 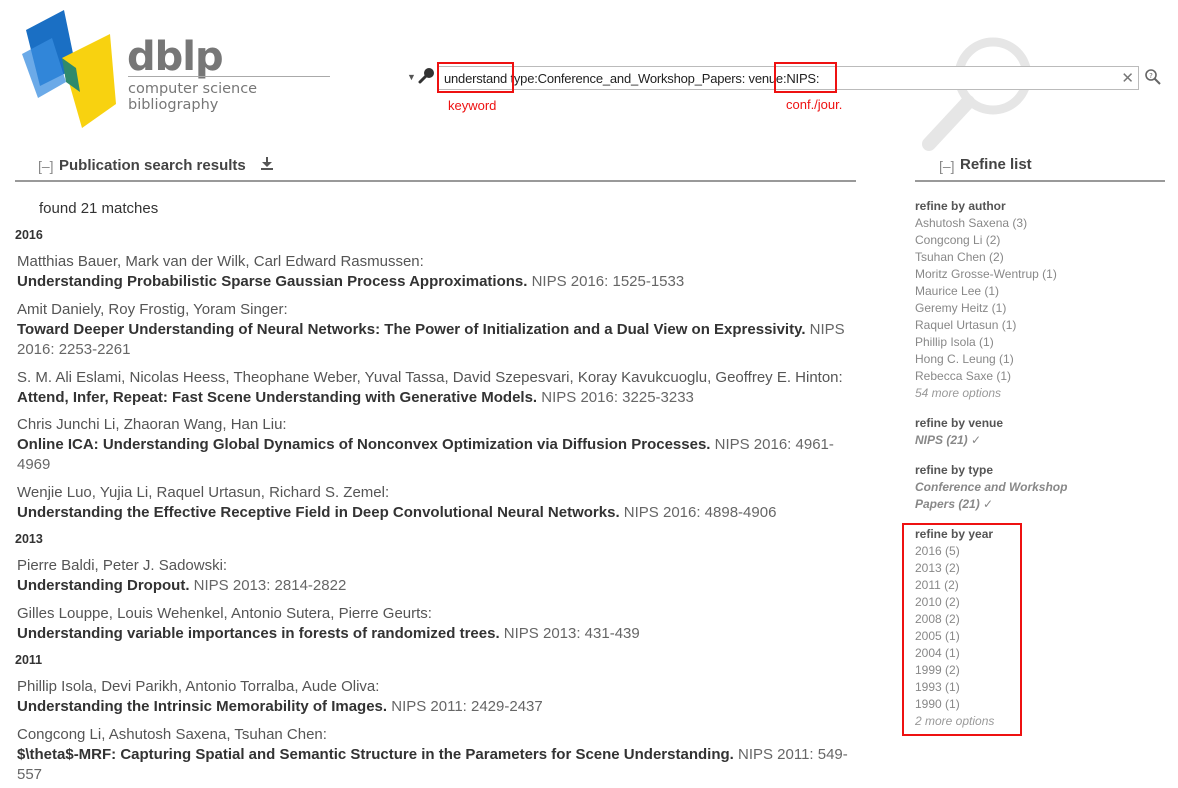 I want to click on refine-by-venue: refine by venue NIPS (21) ✓, so click(x=959, y=432).